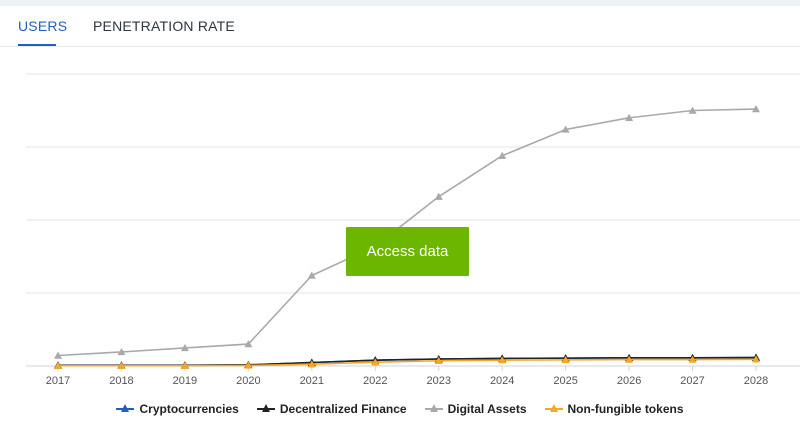  I want to click on legend-item-cryptocurrencies: Cryptocurrencies, so click(177, 409).